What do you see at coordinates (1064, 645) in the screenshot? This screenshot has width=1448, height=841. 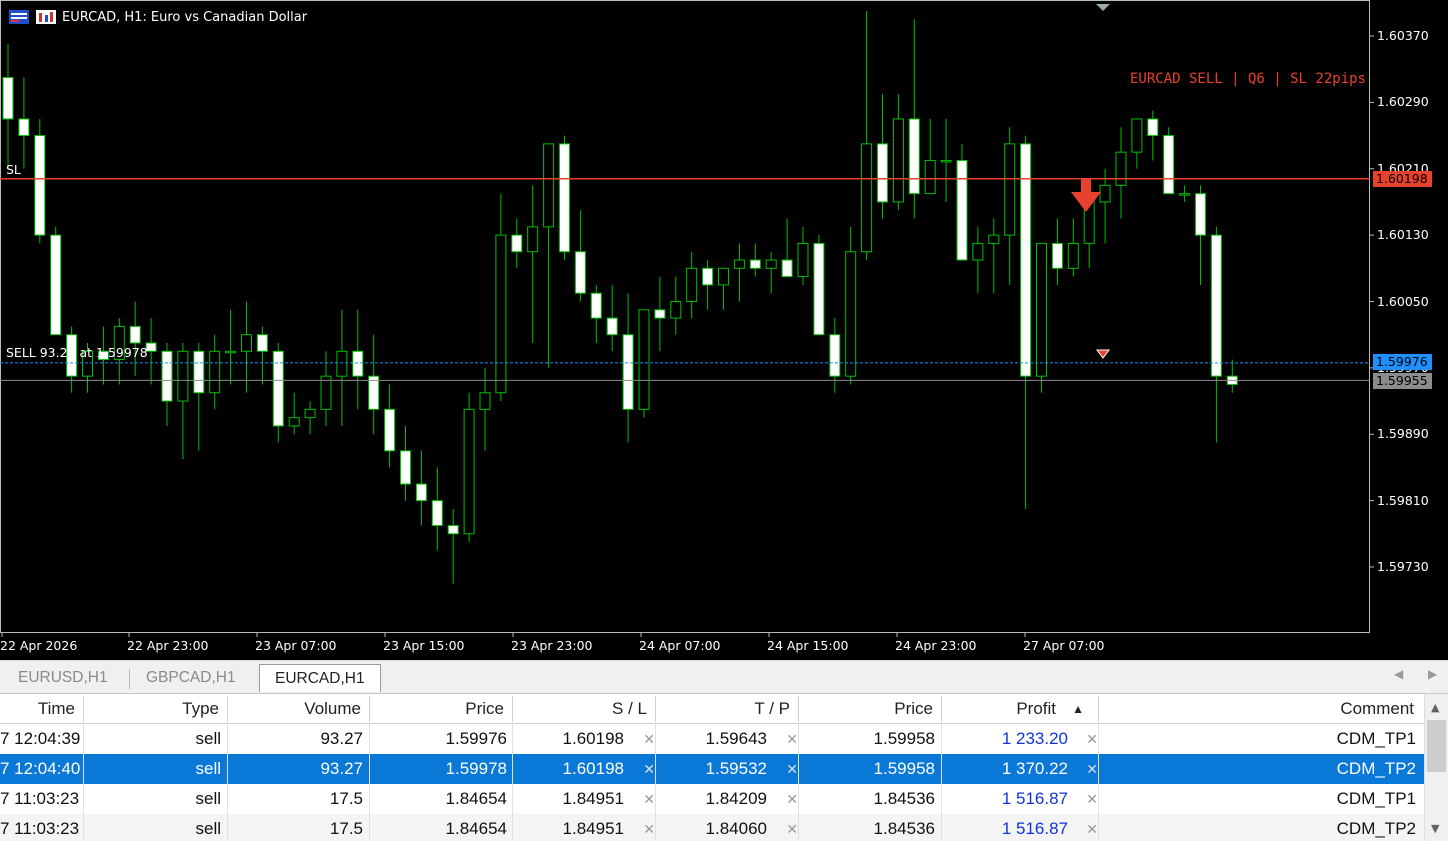 I see `x-tick-label: 27 Apr 07:00` at bounding box center [1064, 645].